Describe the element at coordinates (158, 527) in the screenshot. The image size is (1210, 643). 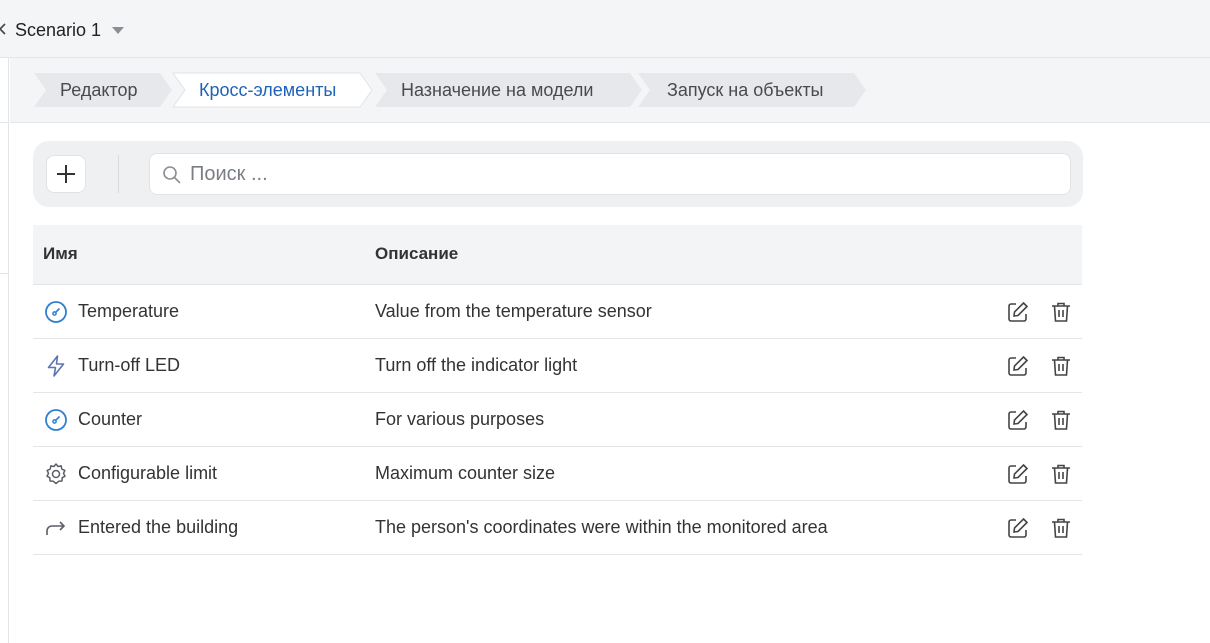
I see `row-name: Entered the building` at that location.